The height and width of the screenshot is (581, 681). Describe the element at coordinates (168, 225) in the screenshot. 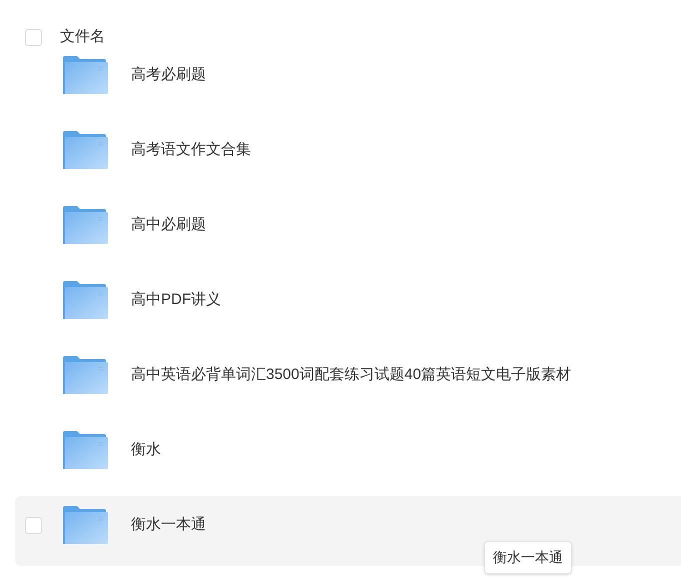

I see `file-name: 高中必刷题` at that location.